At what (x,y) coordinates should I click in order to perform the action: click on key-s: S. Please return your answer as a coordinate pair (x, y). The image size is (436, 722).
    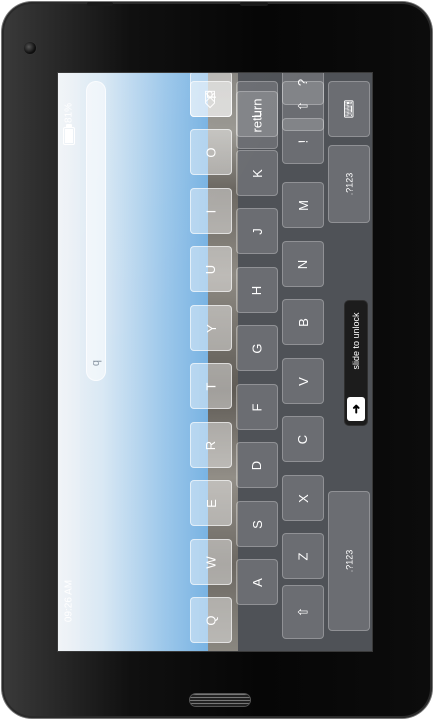
    Looking at the image, I should click on (257, 524).